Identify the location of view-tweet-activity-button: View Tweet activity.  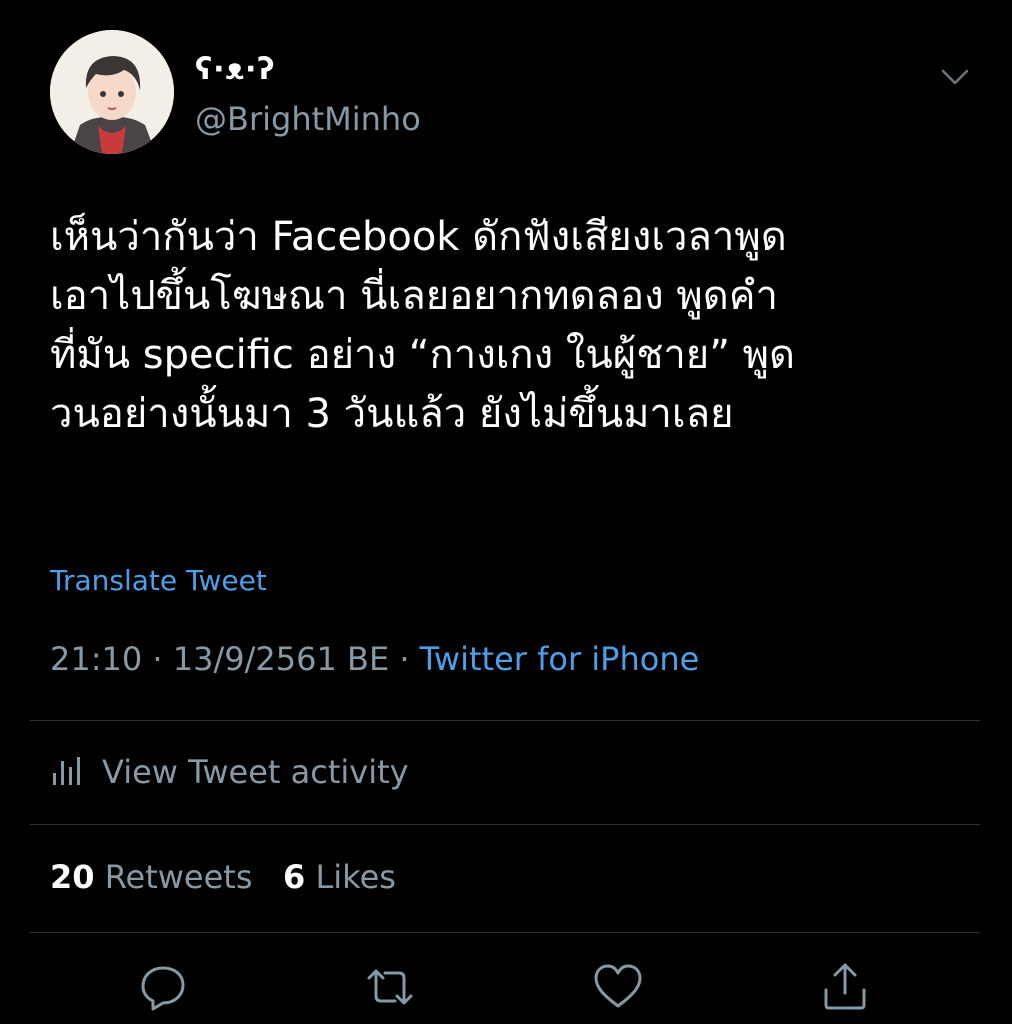
(229, 772).